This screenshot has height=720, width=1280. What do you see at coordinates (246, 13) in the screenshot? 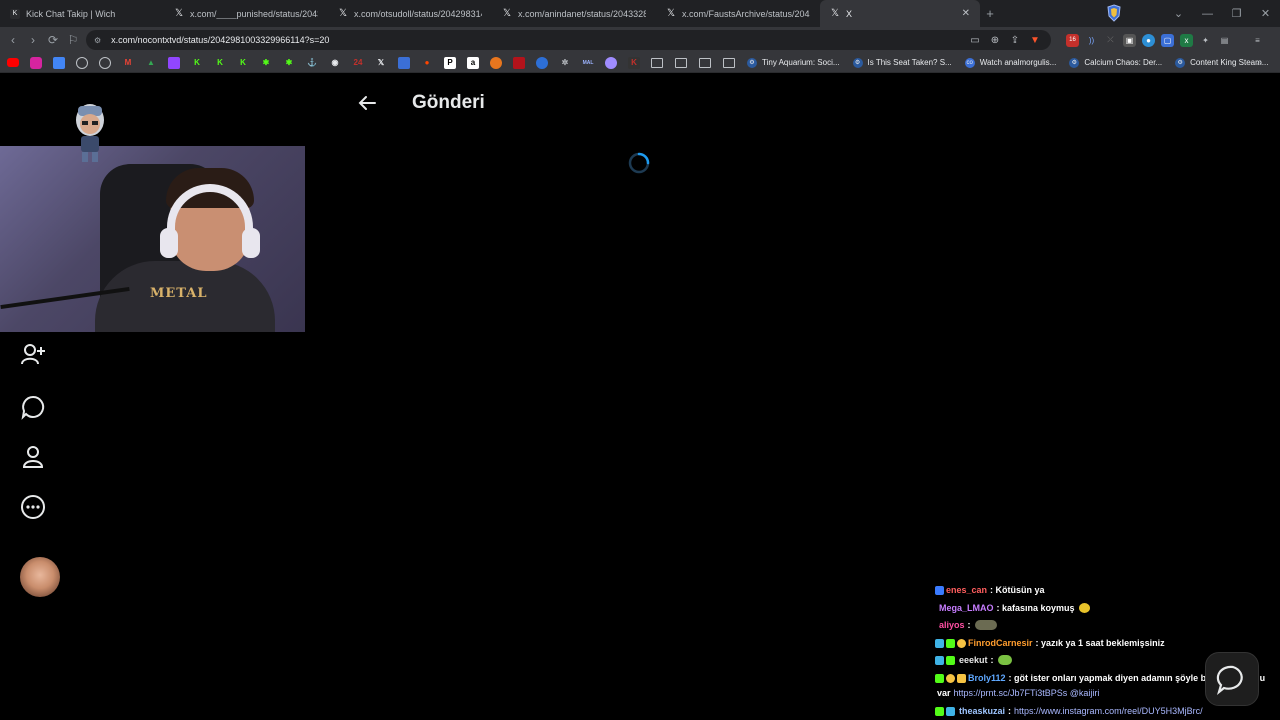
I see `tab-x-punished: 𝕏 x.com/____punished/status/20432466` at bounding box center [246, 13].